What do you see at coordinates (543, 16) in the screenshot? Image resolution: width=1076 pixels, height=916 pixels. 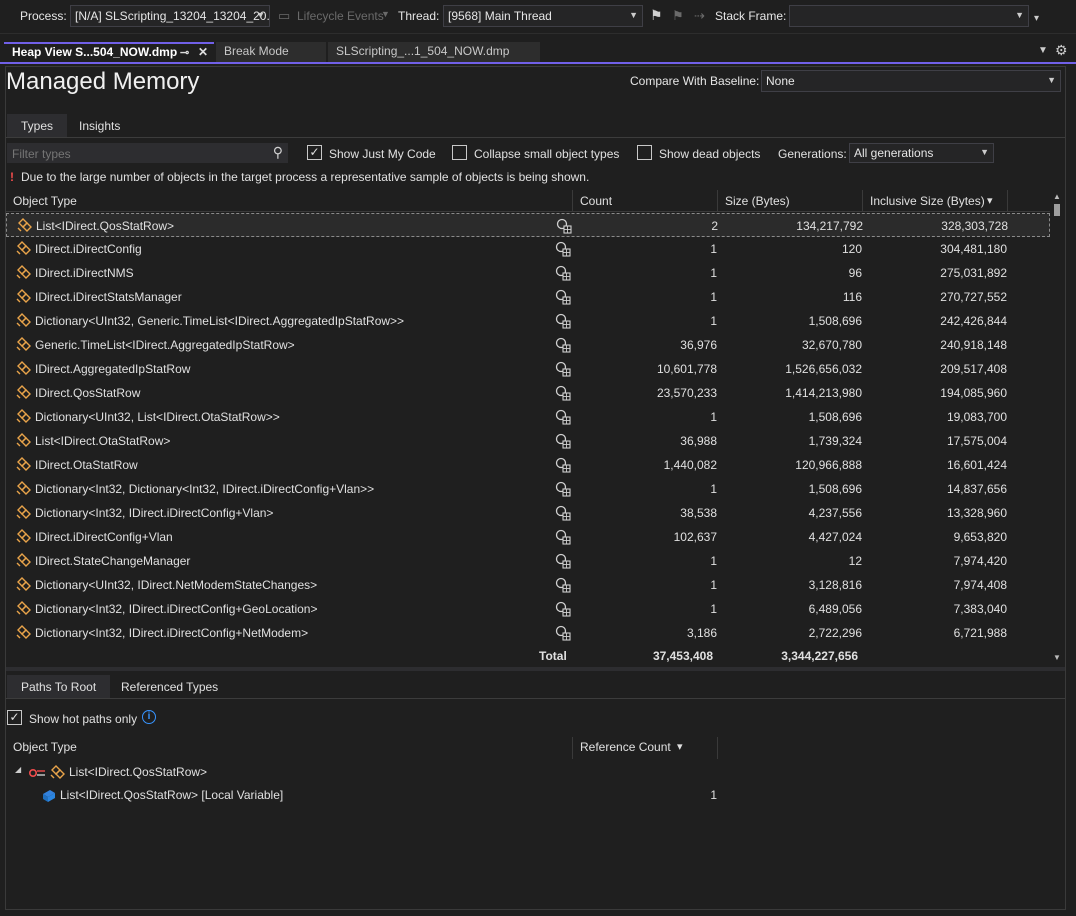 I see `thread-dropdown: [9568] Main Thread ▼` at bounding box center [543, 16].